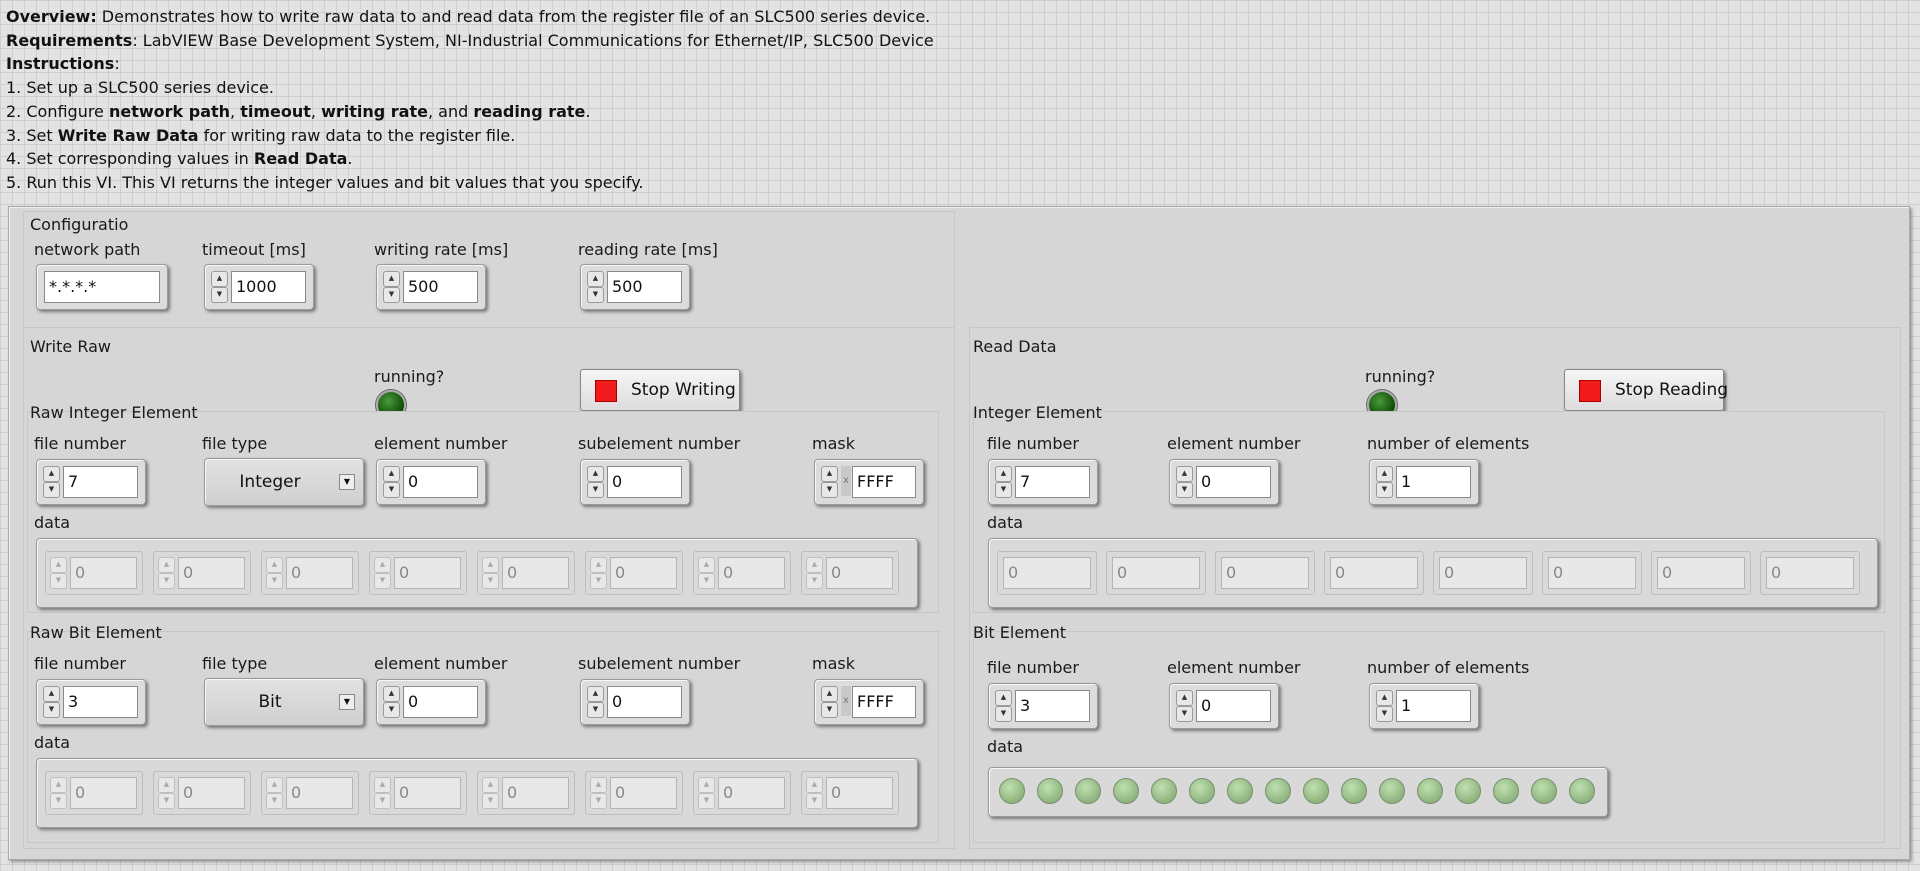  Describe the element at coordinates (1233, 482) in the screenshot. I see `int-element-number-input: 0` at that location.